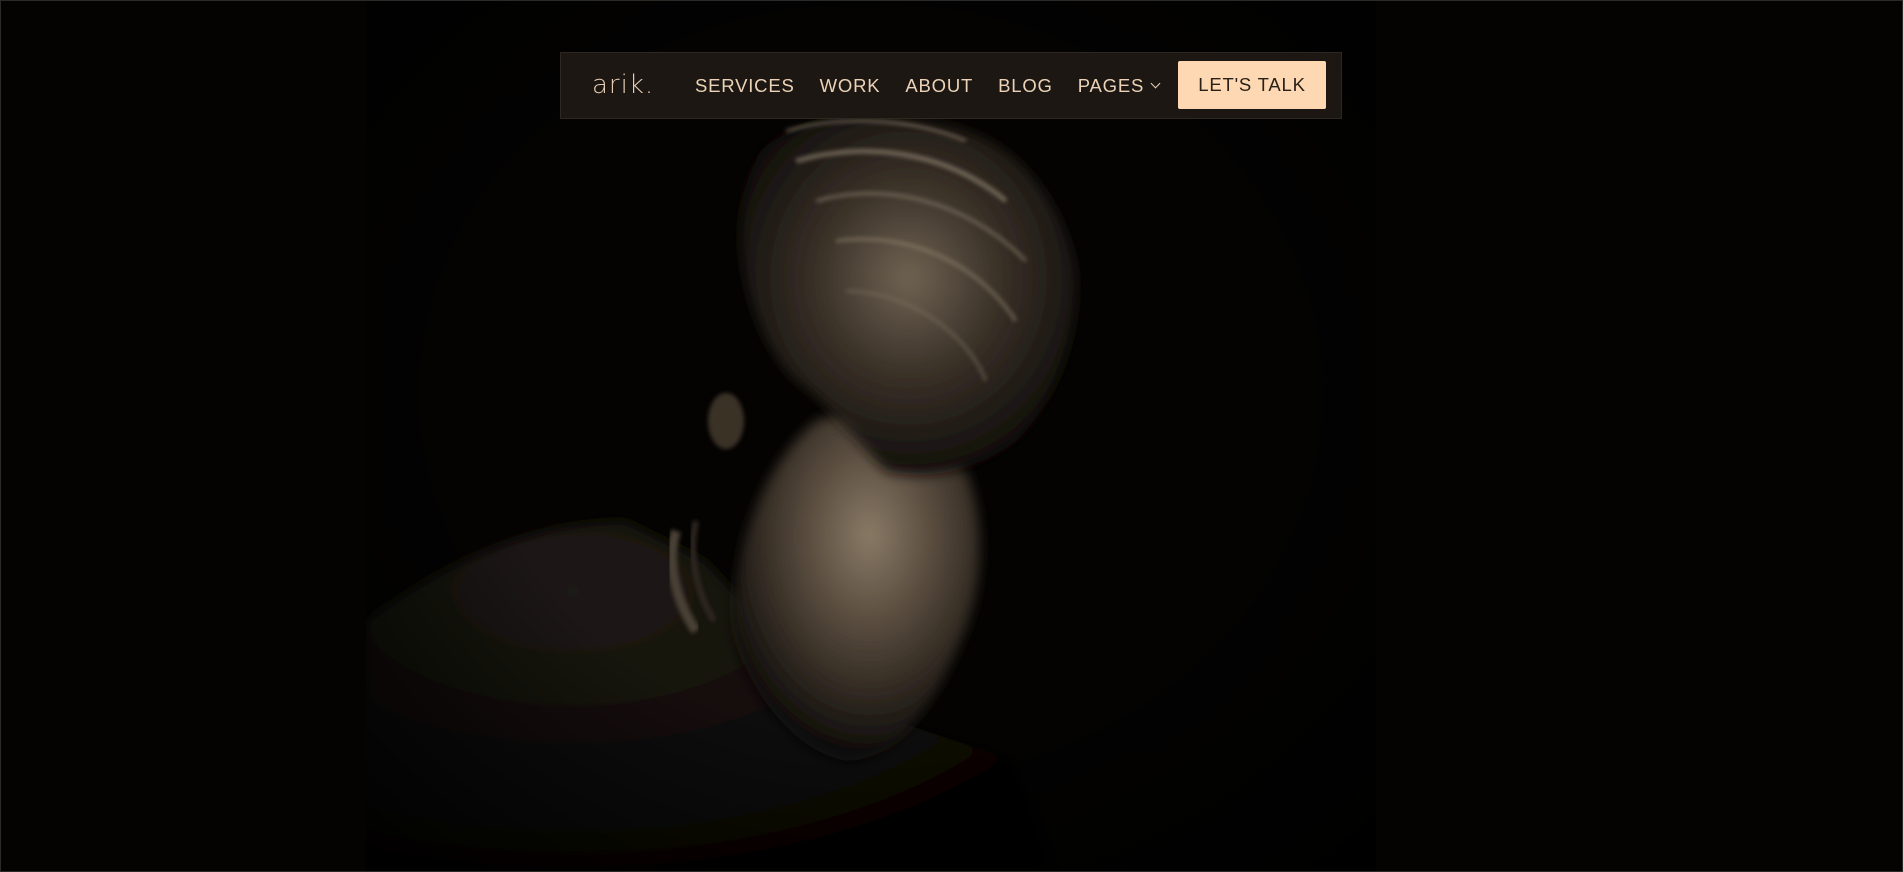 This screenshot has width=1903, height=872. What do you see at coordinates (623, 85) in the screenshot?
I see `site-logo: arik.` at bounding box center [623, 85].